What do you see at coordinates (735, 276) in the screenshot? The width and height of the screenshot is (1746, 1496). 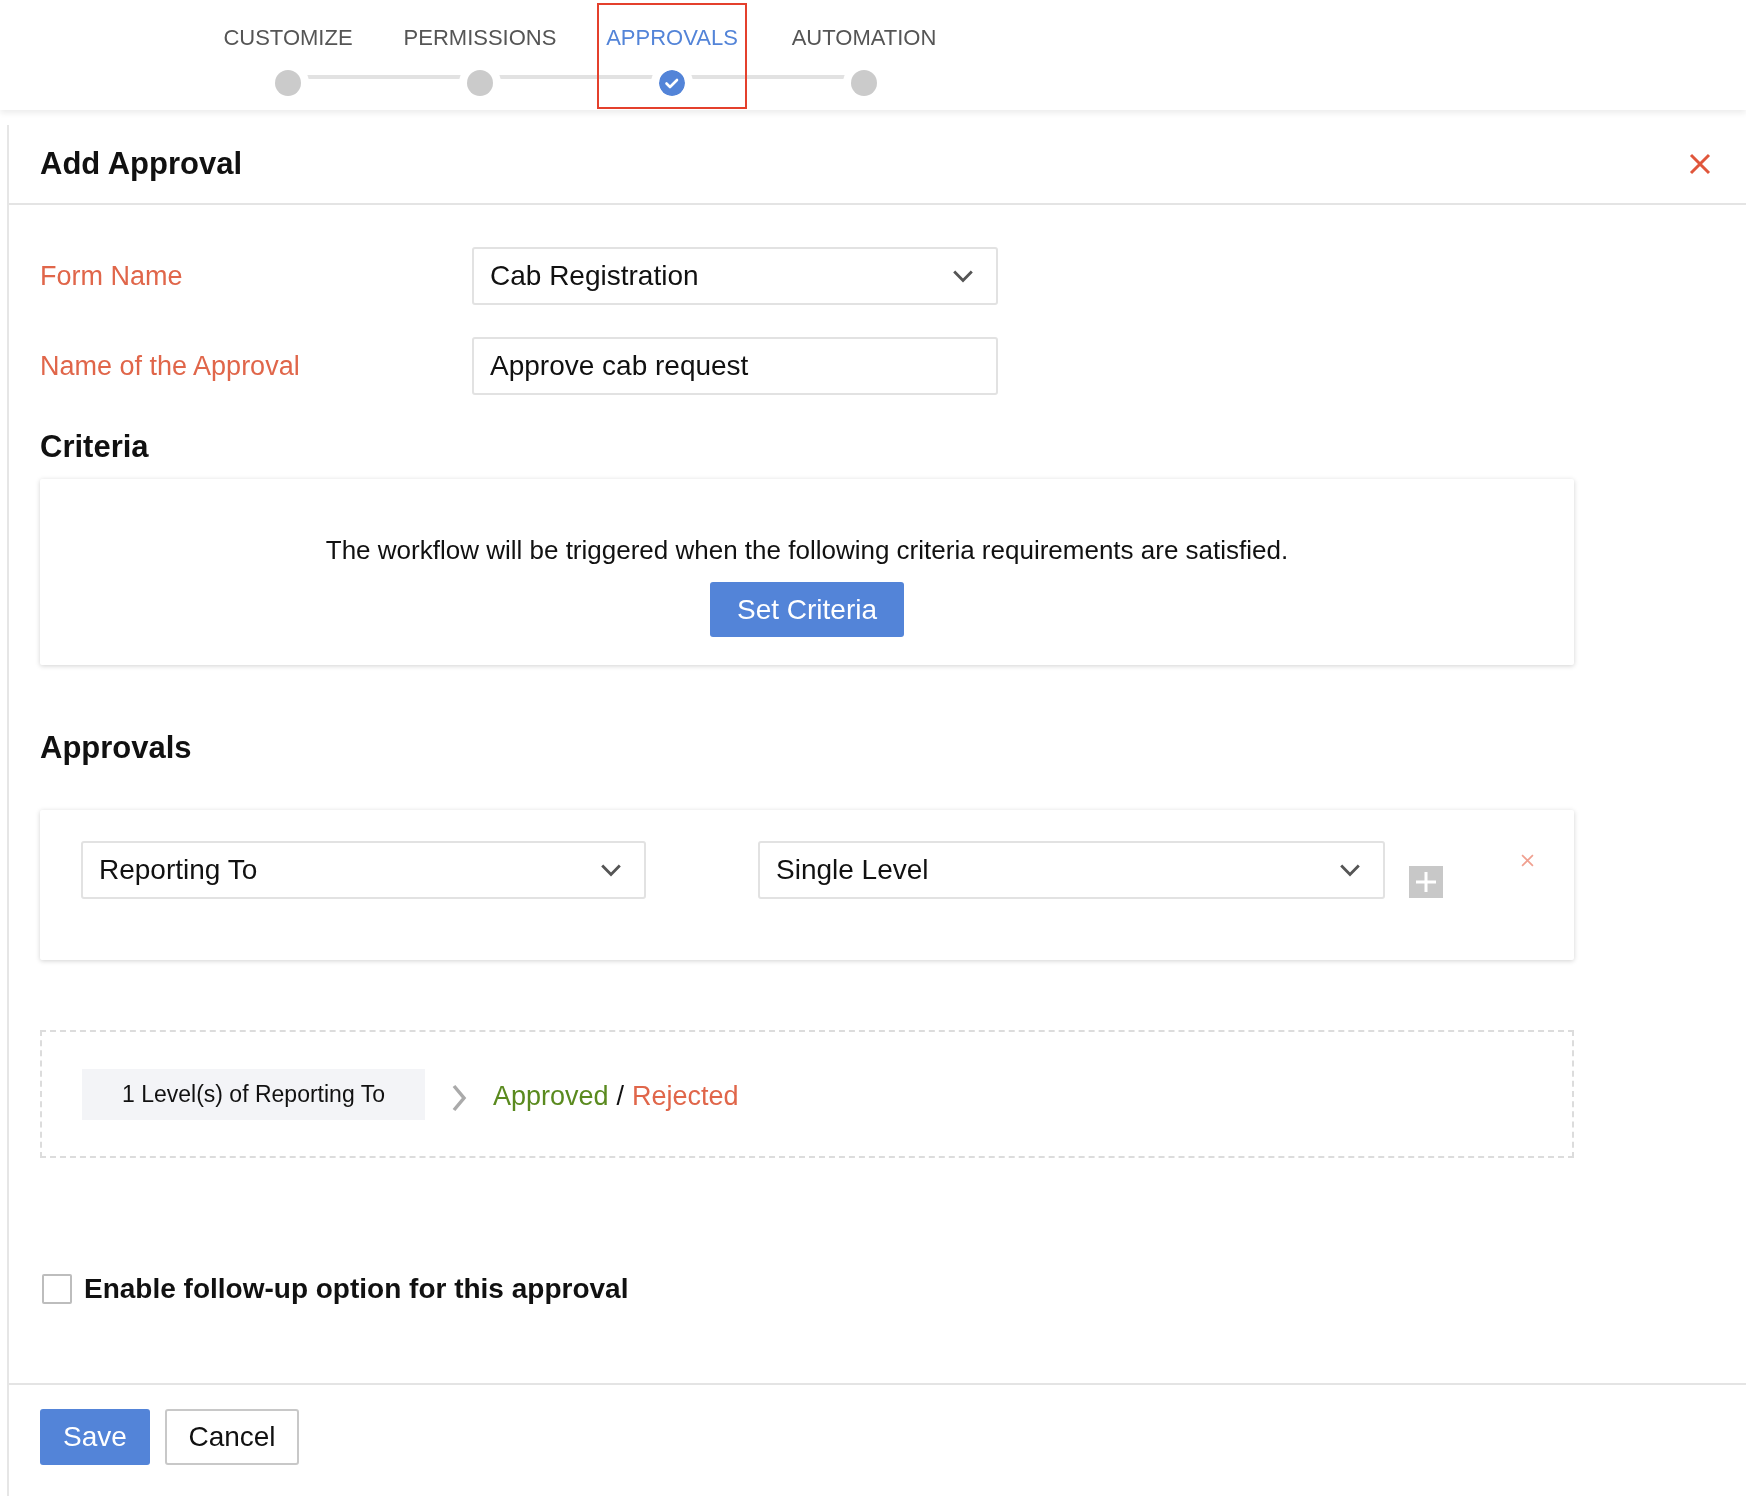 I see `select-field: Cab Registration` at bounding box center [735, 276].